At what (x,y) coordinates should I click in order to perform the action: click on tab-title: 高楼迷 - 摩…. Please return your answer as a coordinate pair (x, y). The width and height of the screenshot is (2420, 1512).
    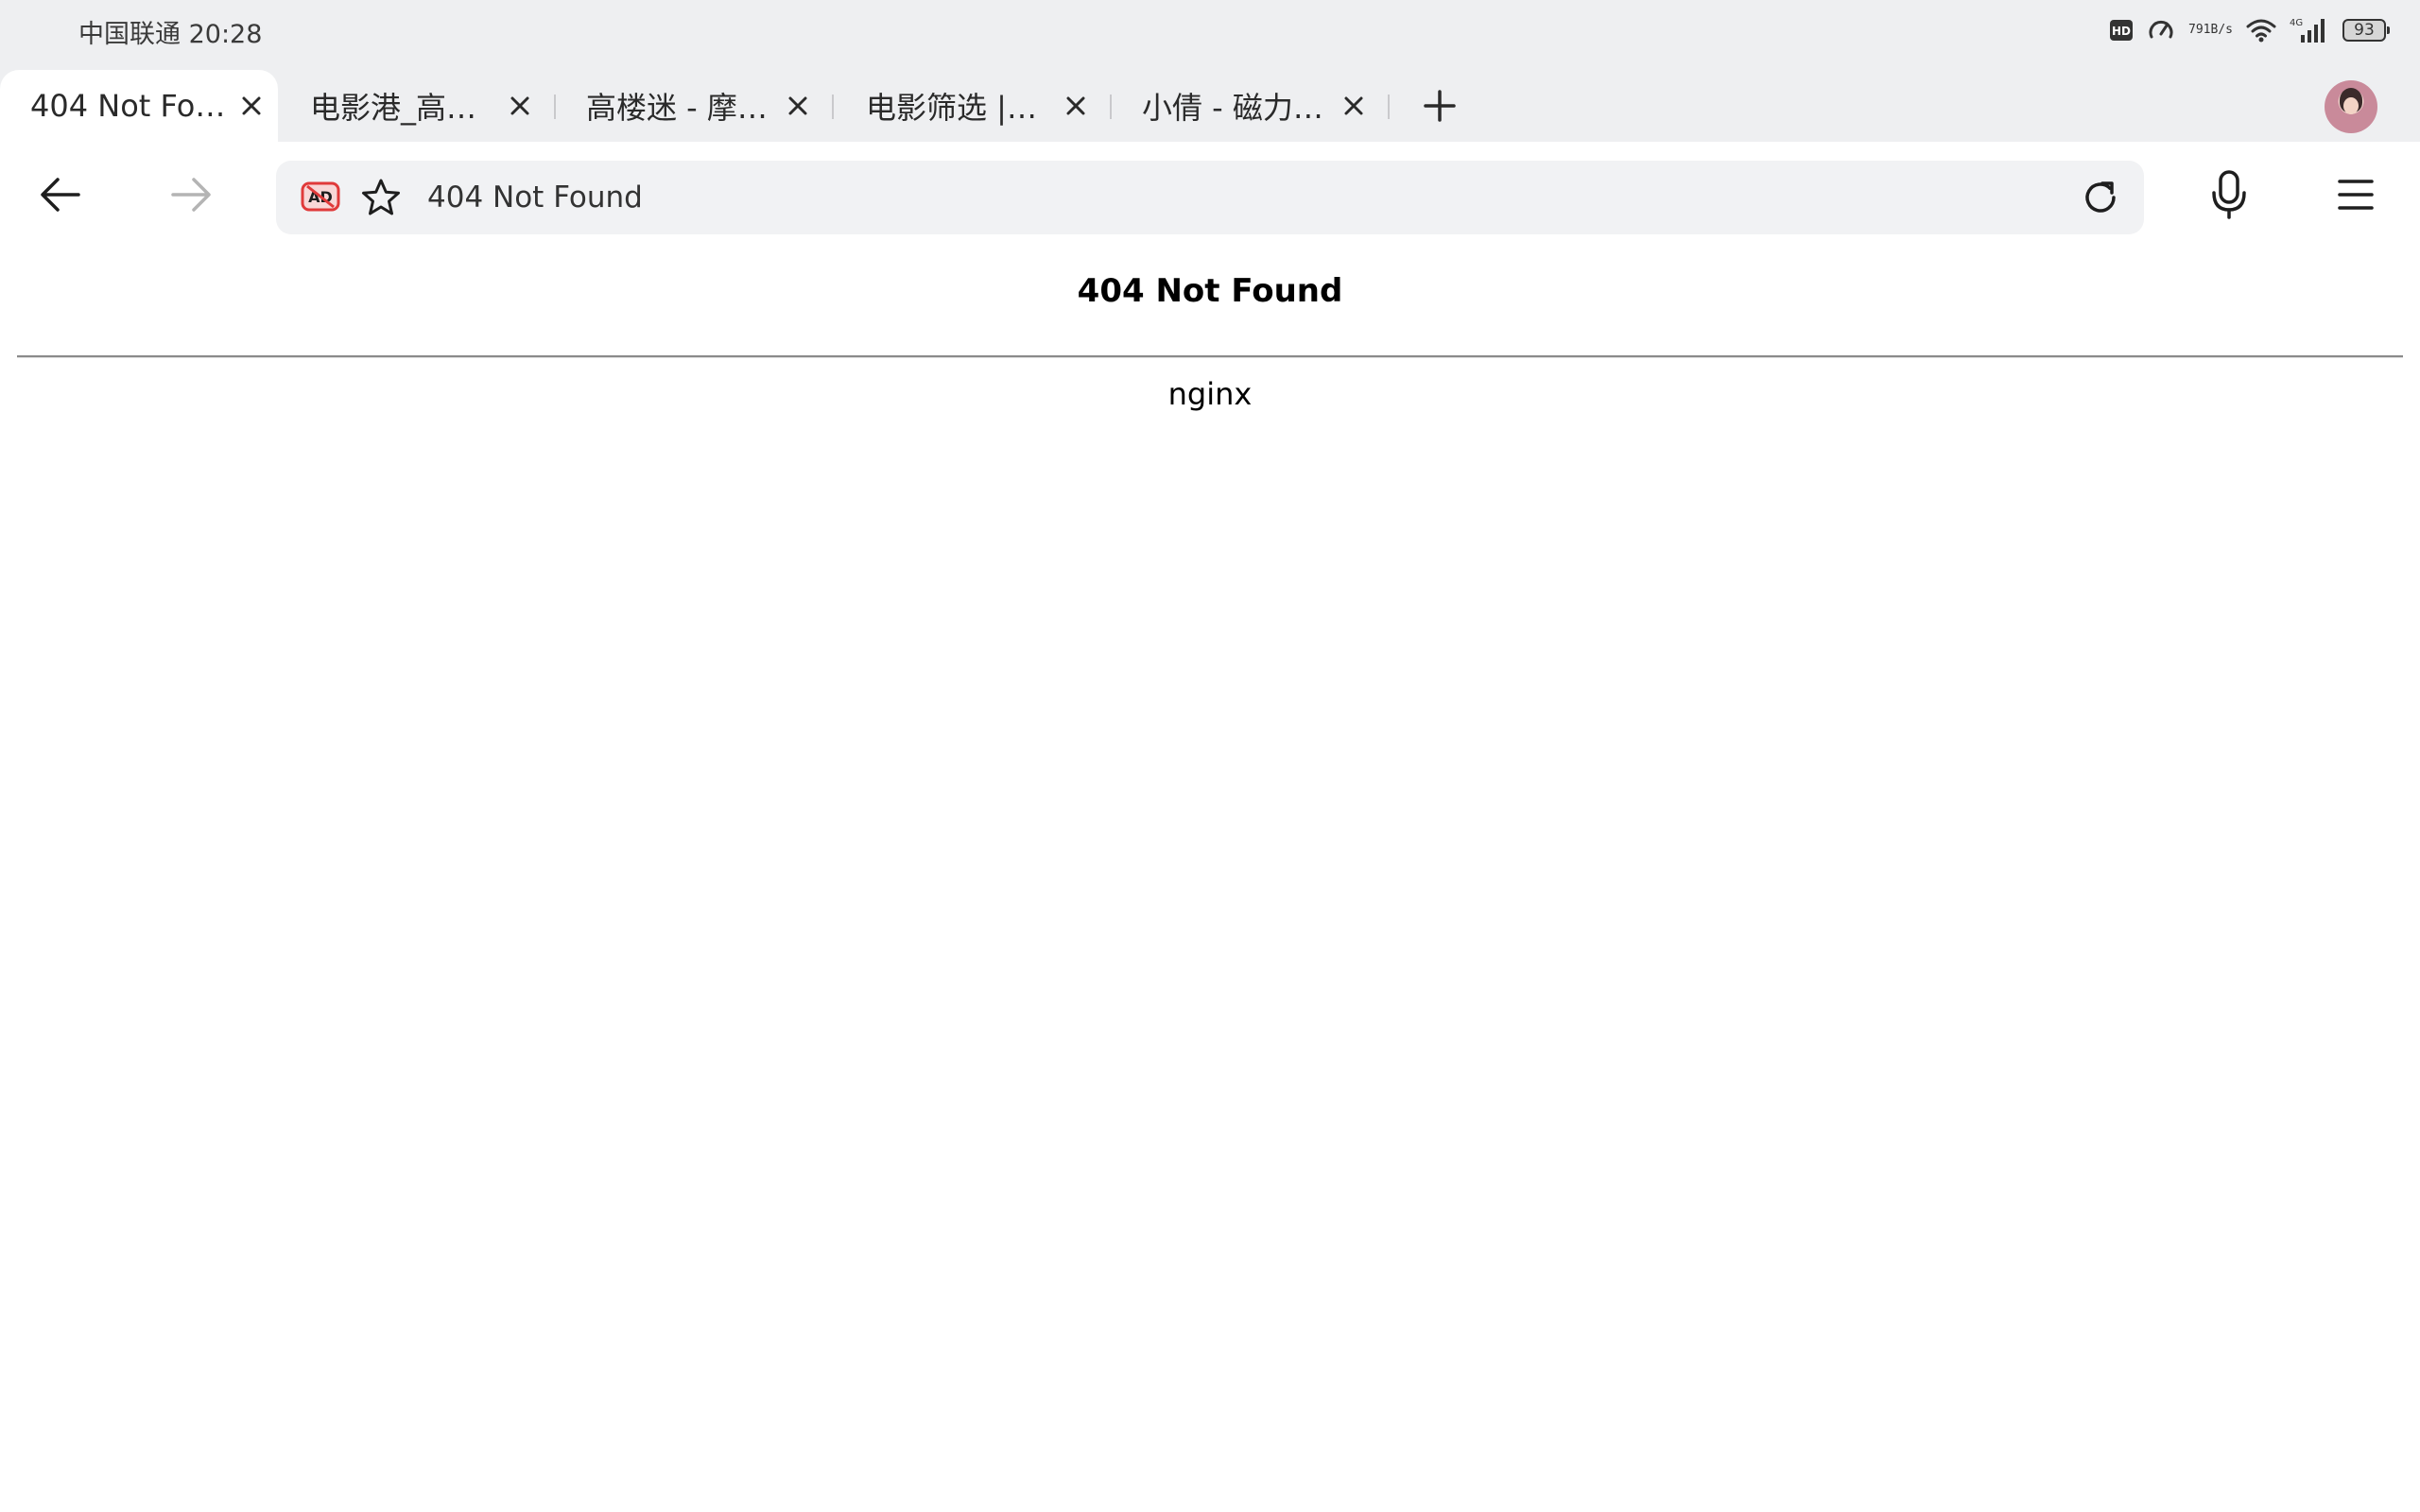
    Looking at the image, I should click on (677, 108).